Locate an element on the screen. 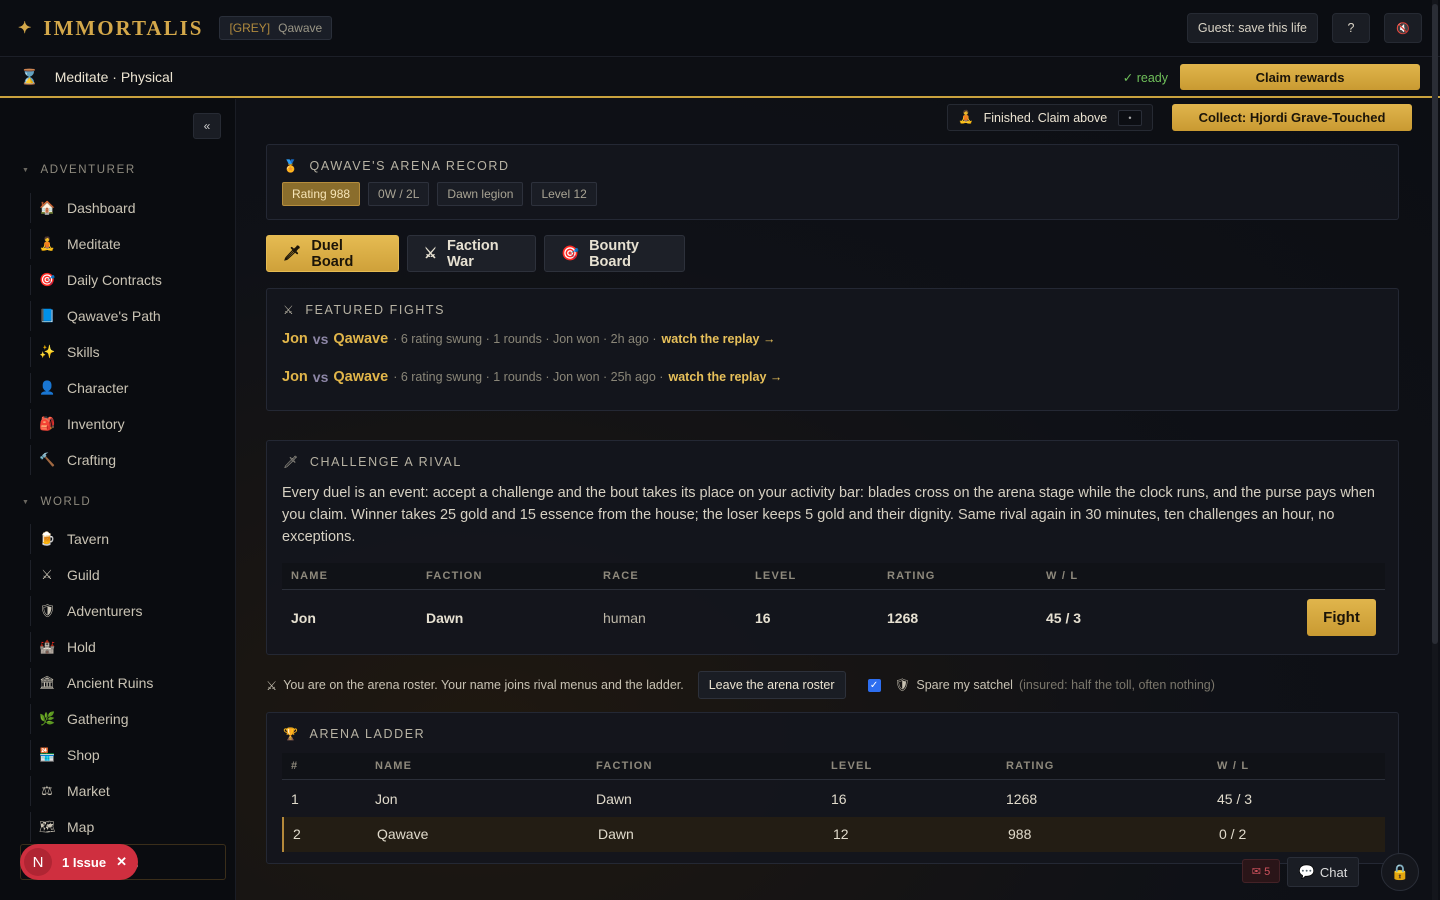 The image size is (1440, 900). sidebar-item-daily-contracts: 🎯 Daily Contracts is located at coordinates (125, 280).